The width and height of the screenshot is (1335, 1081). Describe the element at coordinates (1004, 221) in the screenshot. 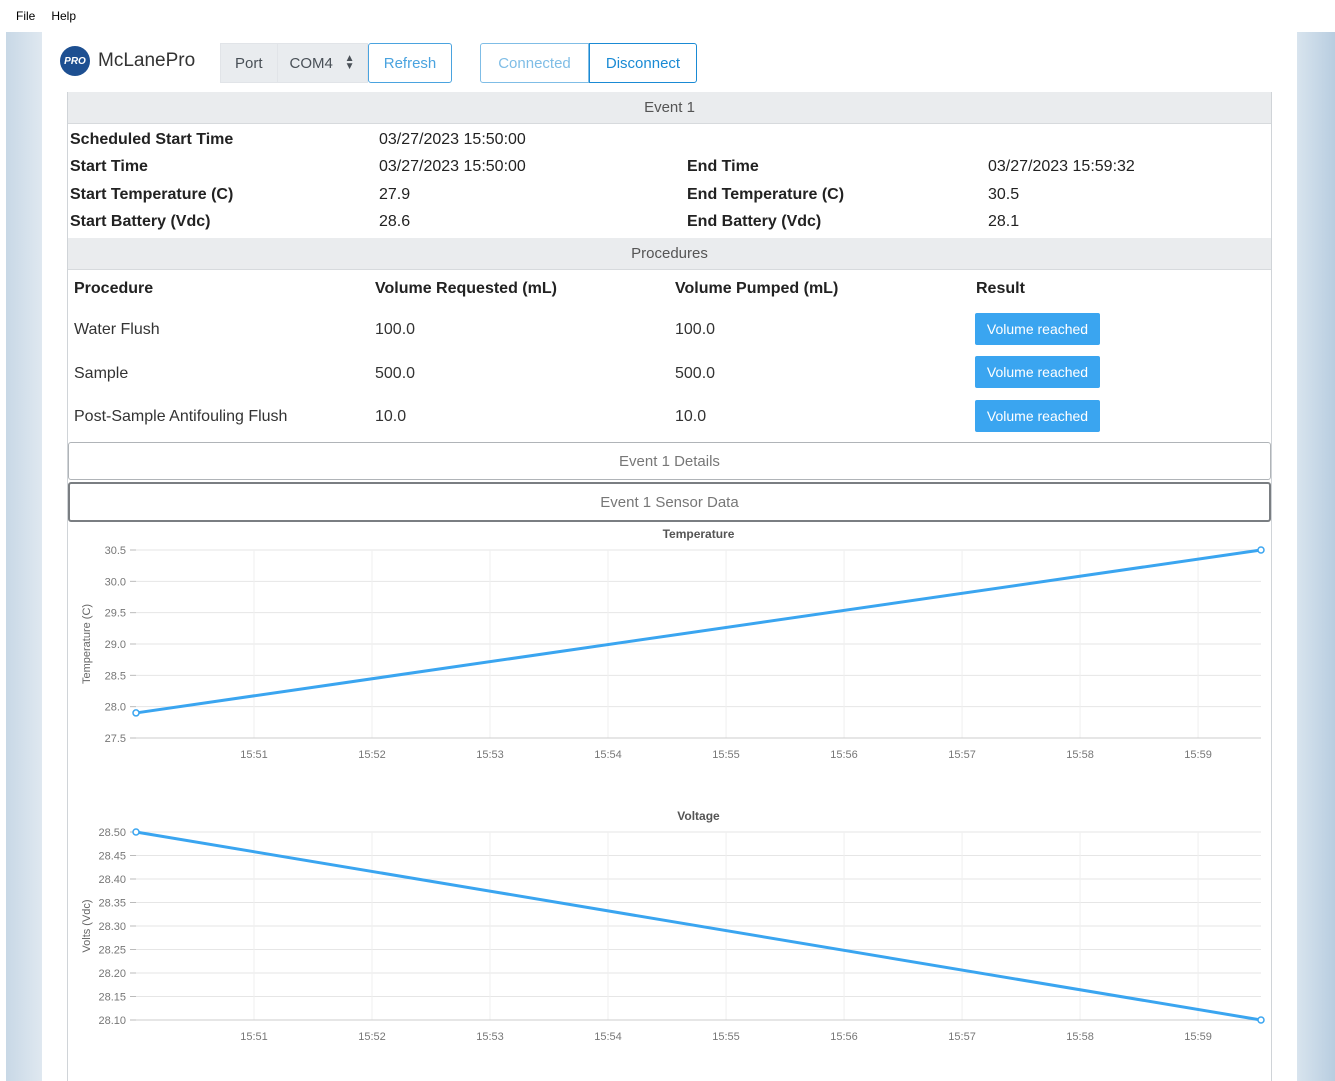

I see `end-battery-value: 28.1` at that location.